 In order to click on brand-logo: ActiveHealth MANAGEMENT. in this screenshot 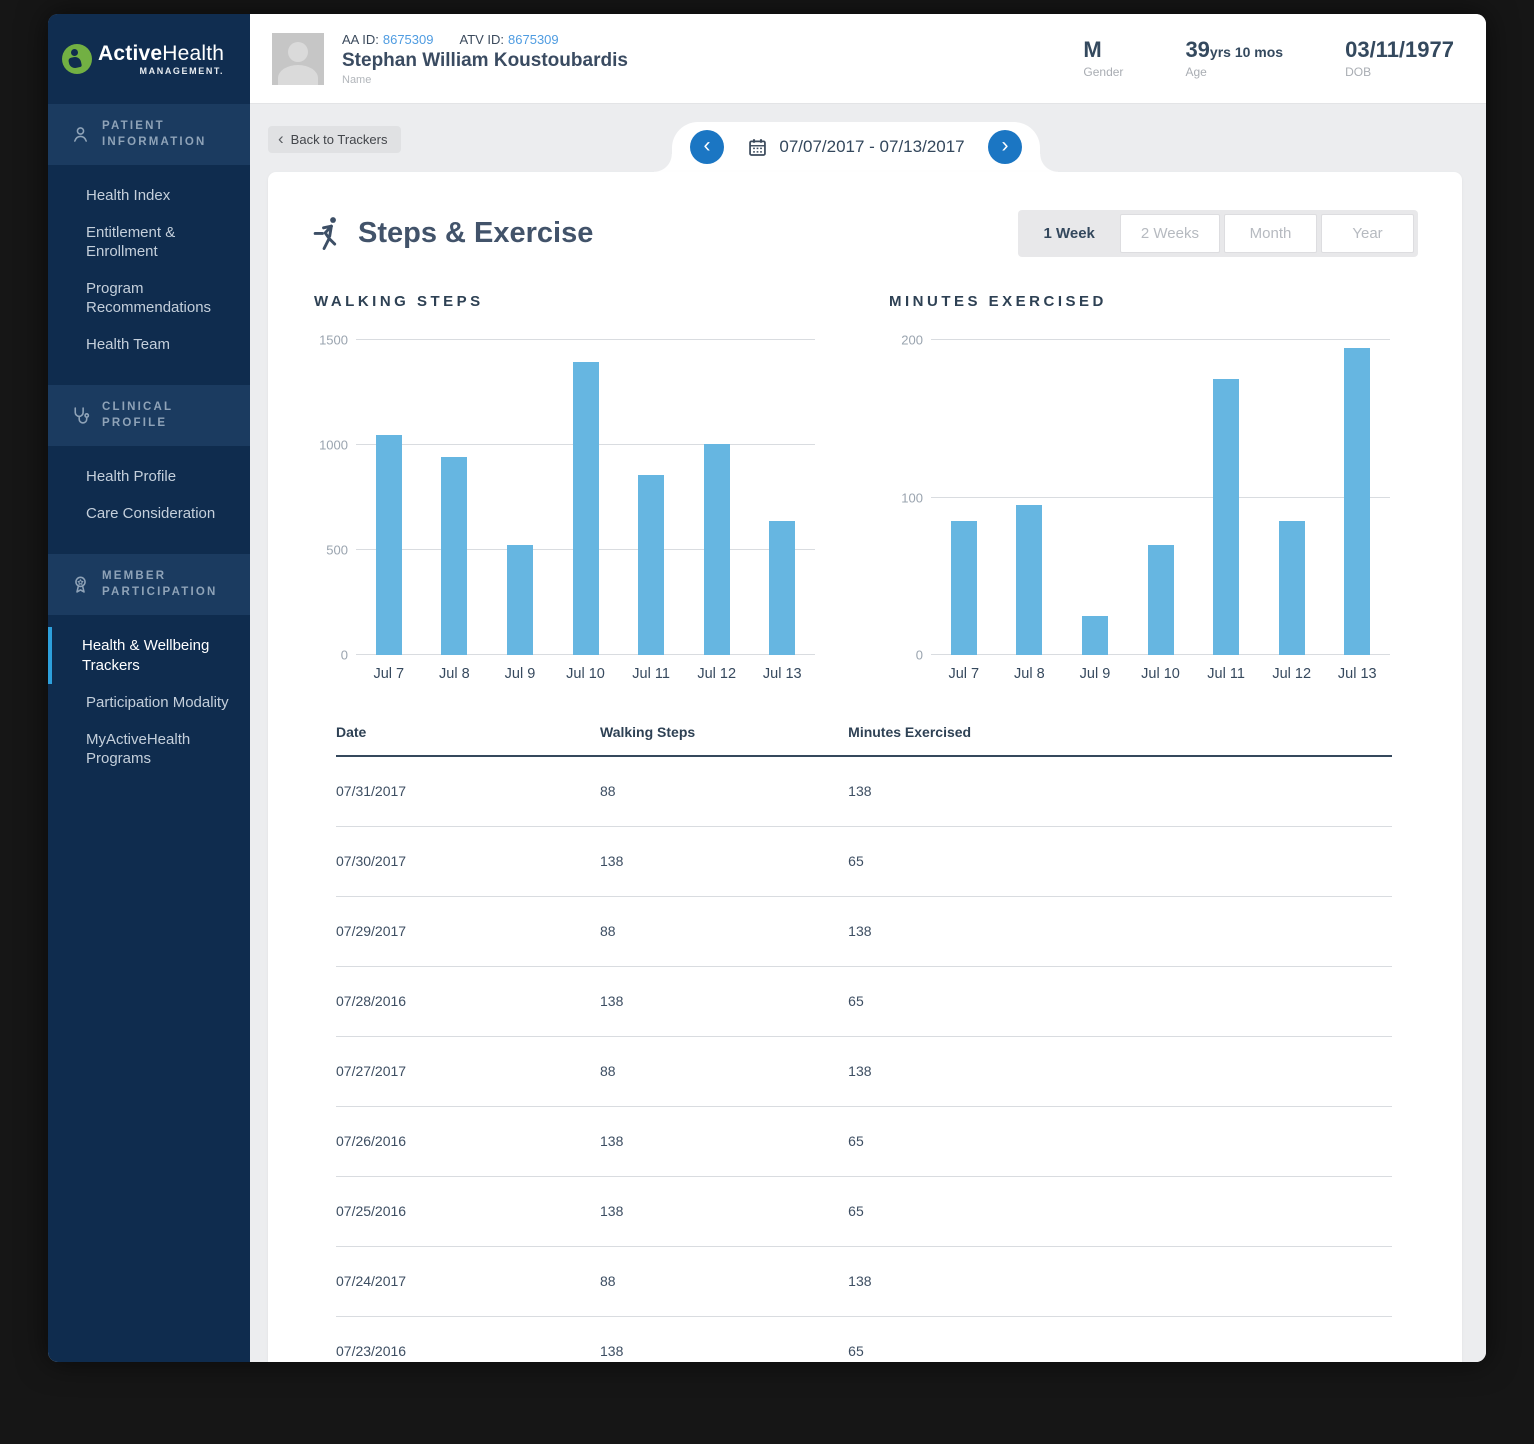, I will do `click(149, 59)`.